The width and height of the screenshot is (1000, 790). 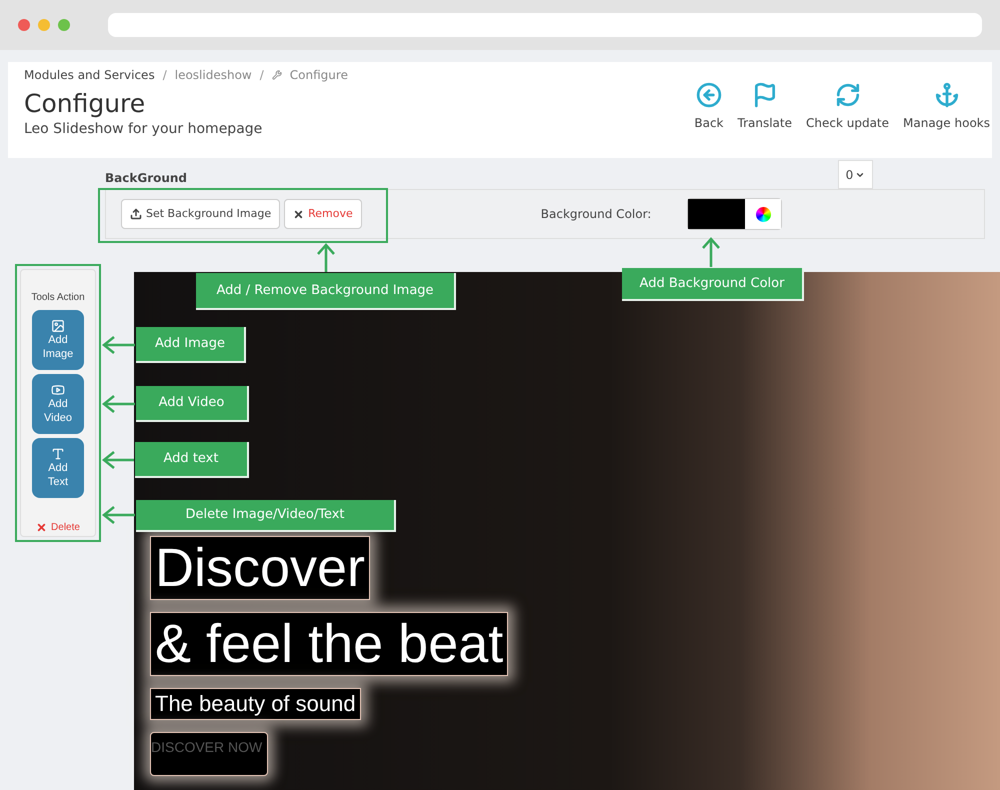 What do you see at coordinates (58, 454) in the screenshot?
I see `text-icon` at bounding box center [58, 454].